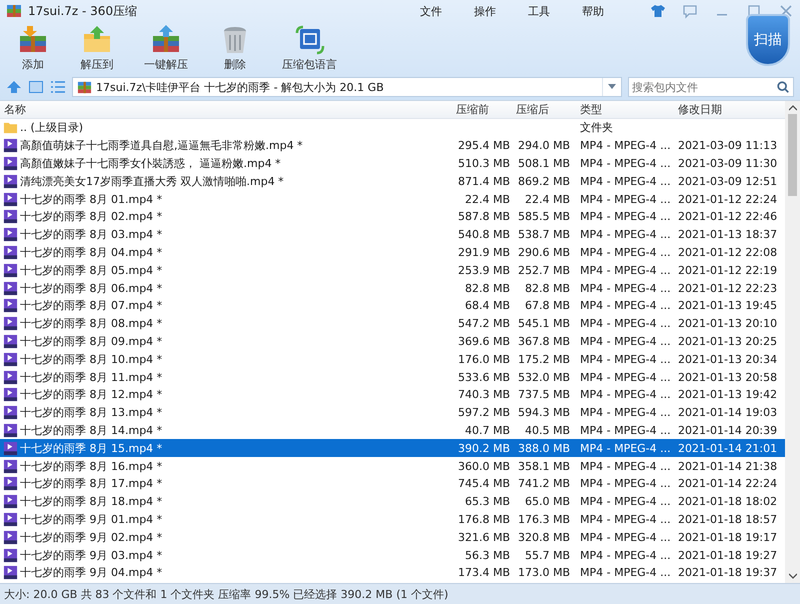 The height and width of the screenshot is (604, 800). I want to click on file-row: 十七岁的雨季 8月 13.mp4 * 597.2 MB 594.3 MB MP4 - MPEG-4 ... 2021-01-14 19:03, so click(392, 413).